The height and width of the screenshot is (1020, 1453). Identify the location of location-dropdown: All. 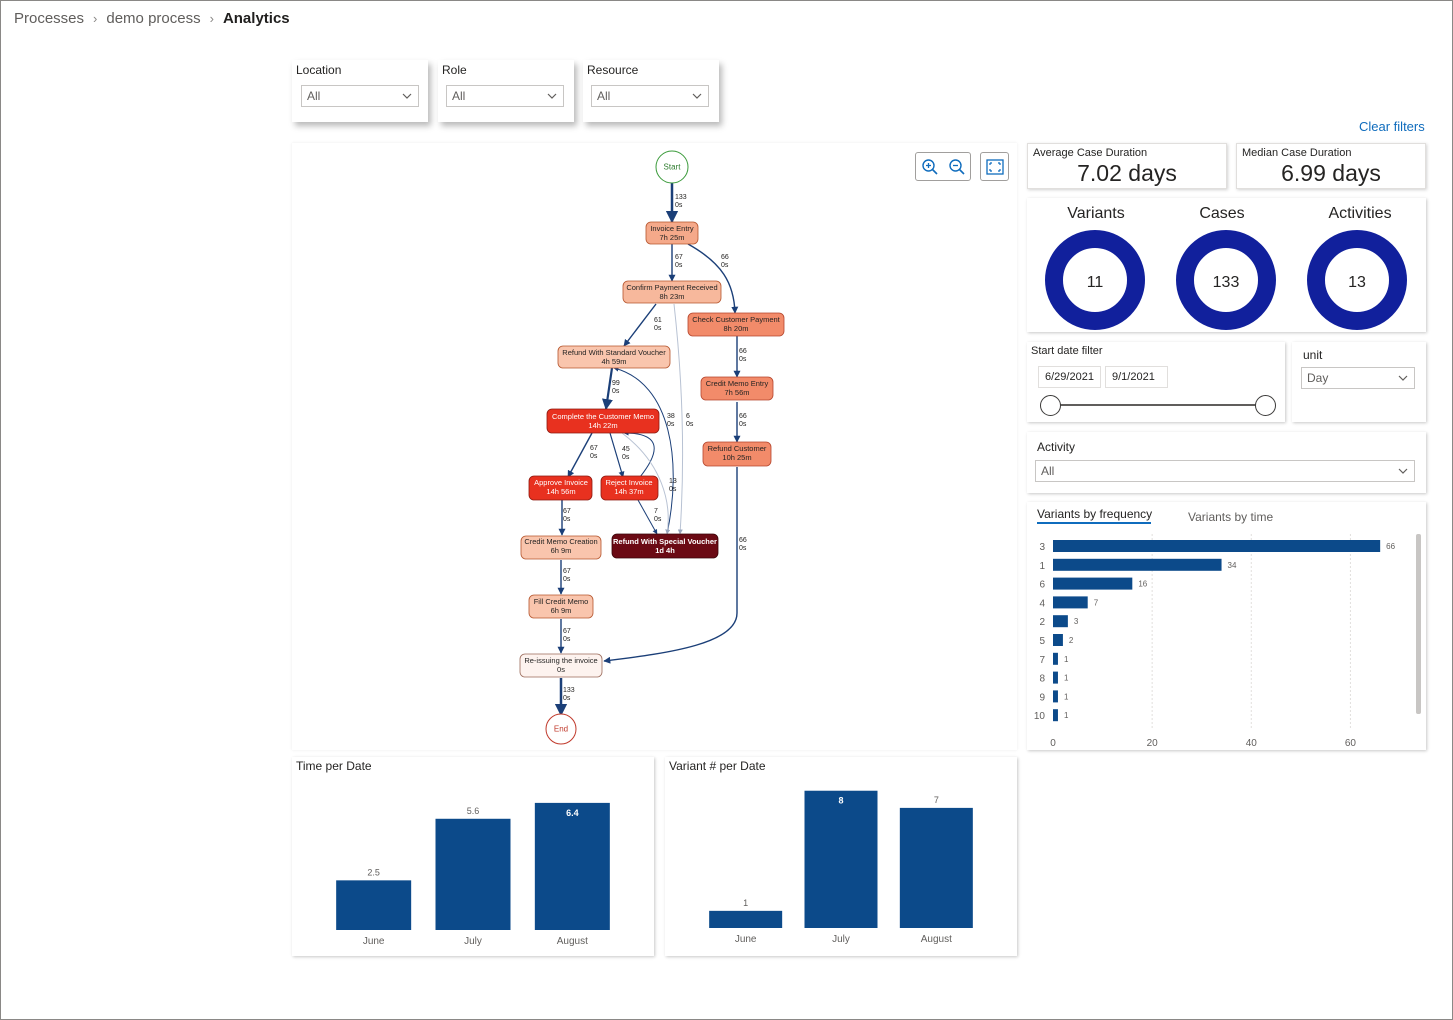
(360, 96).